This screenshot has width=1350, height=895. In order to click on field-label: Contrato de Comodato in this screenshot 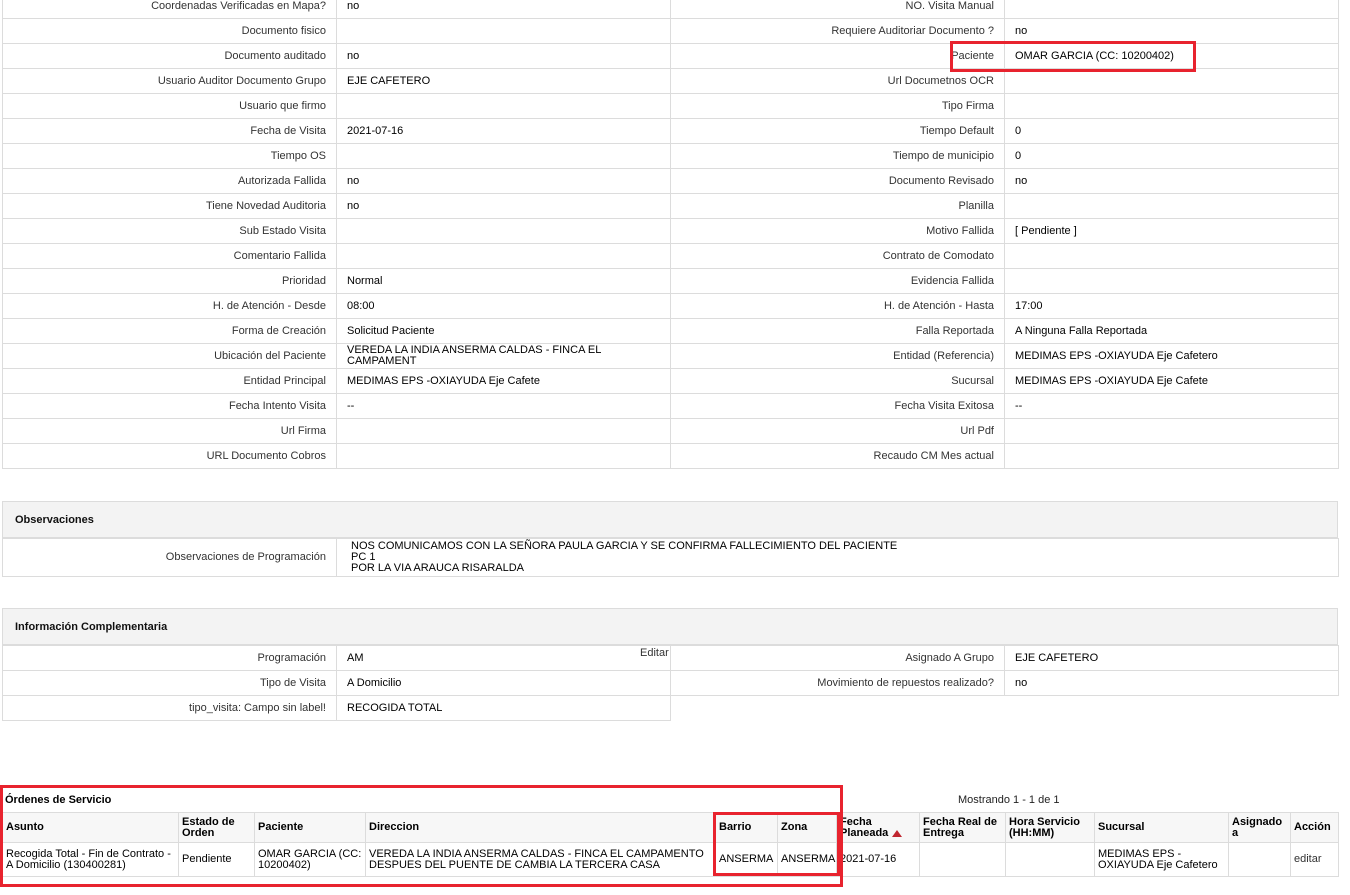, I will do `click(837, 256)`.